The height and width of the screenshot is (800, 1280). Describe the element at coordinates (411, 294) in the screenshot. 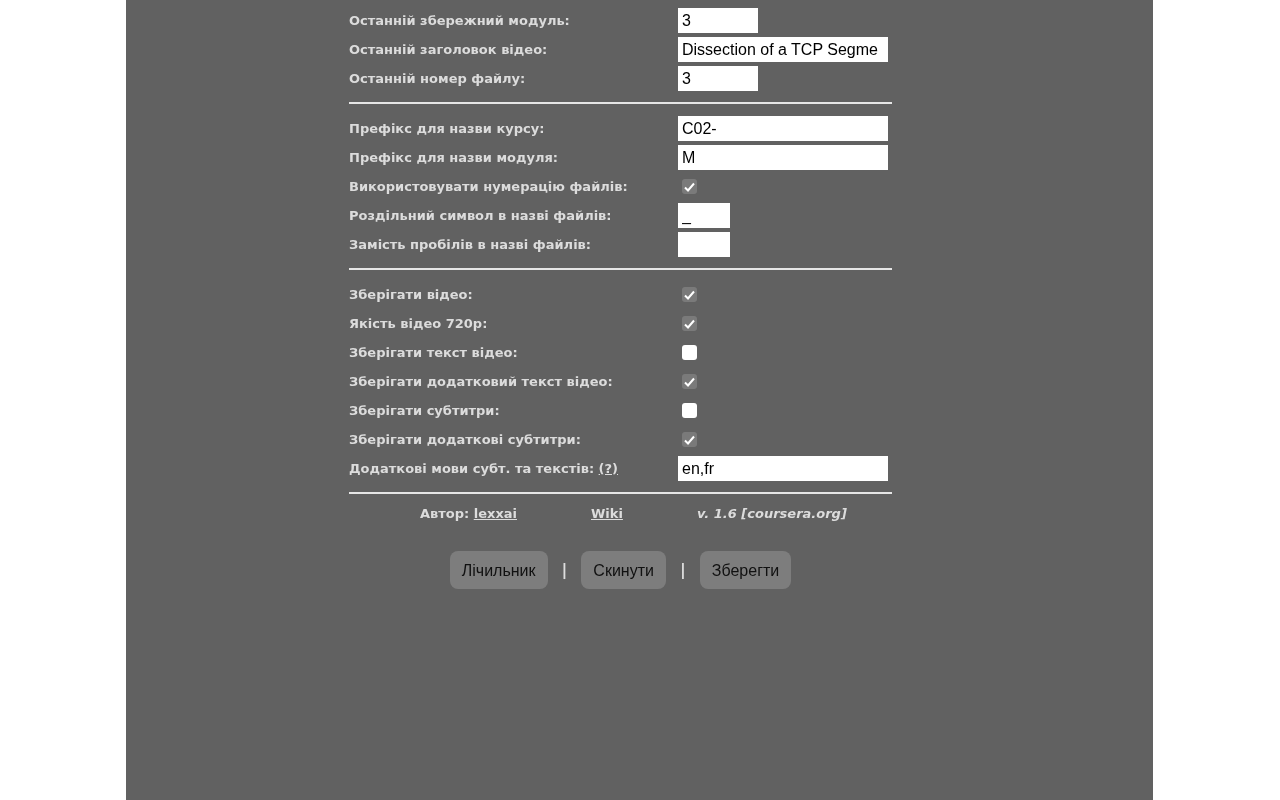

I see `field-label: Зберігати відео:` at that location.